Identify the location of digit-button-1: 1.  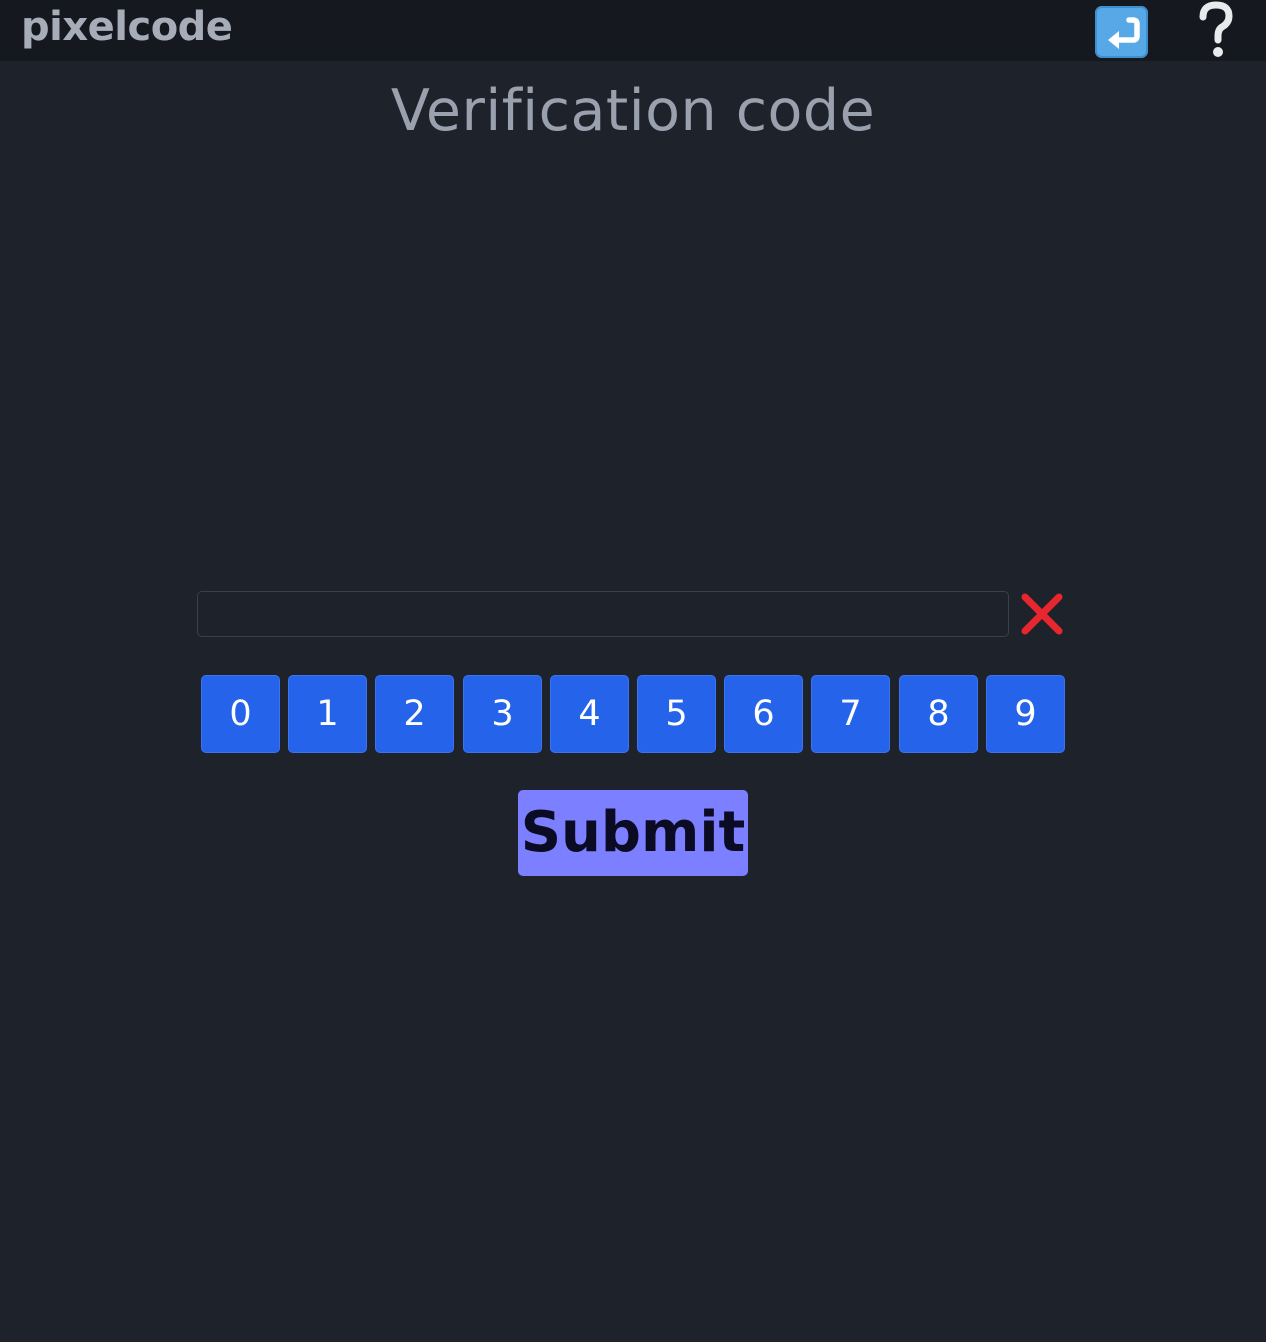
(327, 714).